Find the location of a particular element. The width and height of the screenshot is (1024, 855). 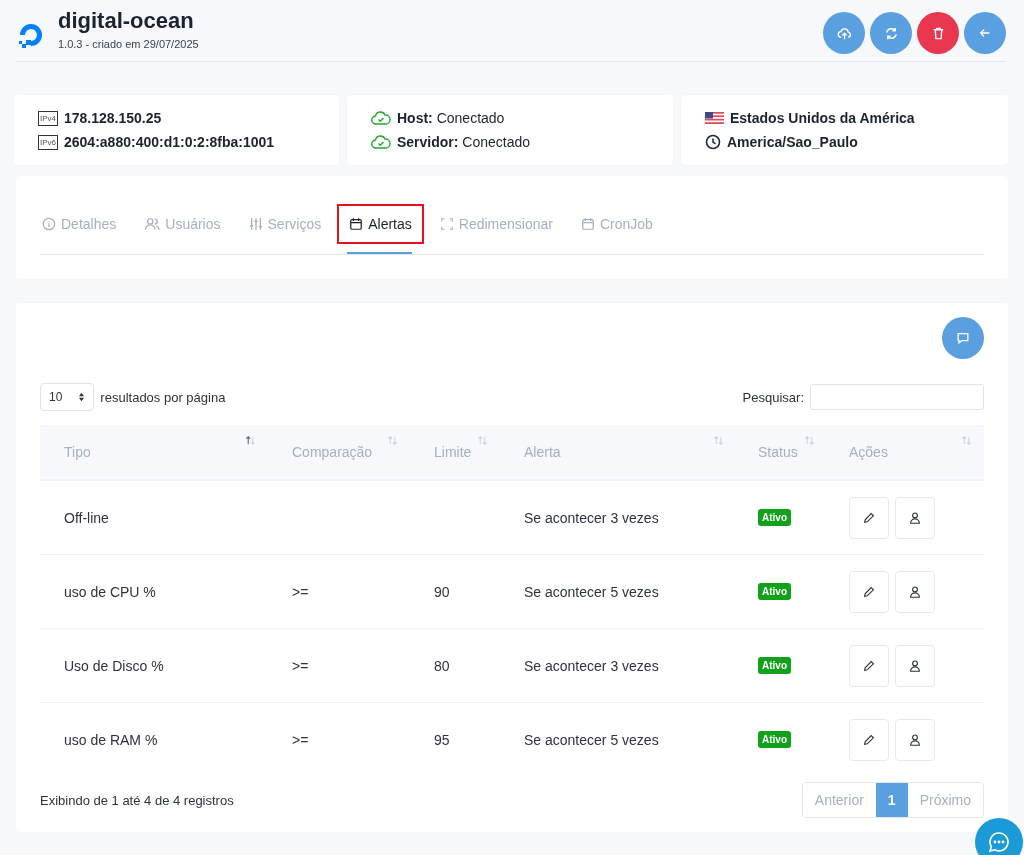

server-subtitle: 1.0.3 - criado em 29/07/2025 is located at coordinates (128, 44).